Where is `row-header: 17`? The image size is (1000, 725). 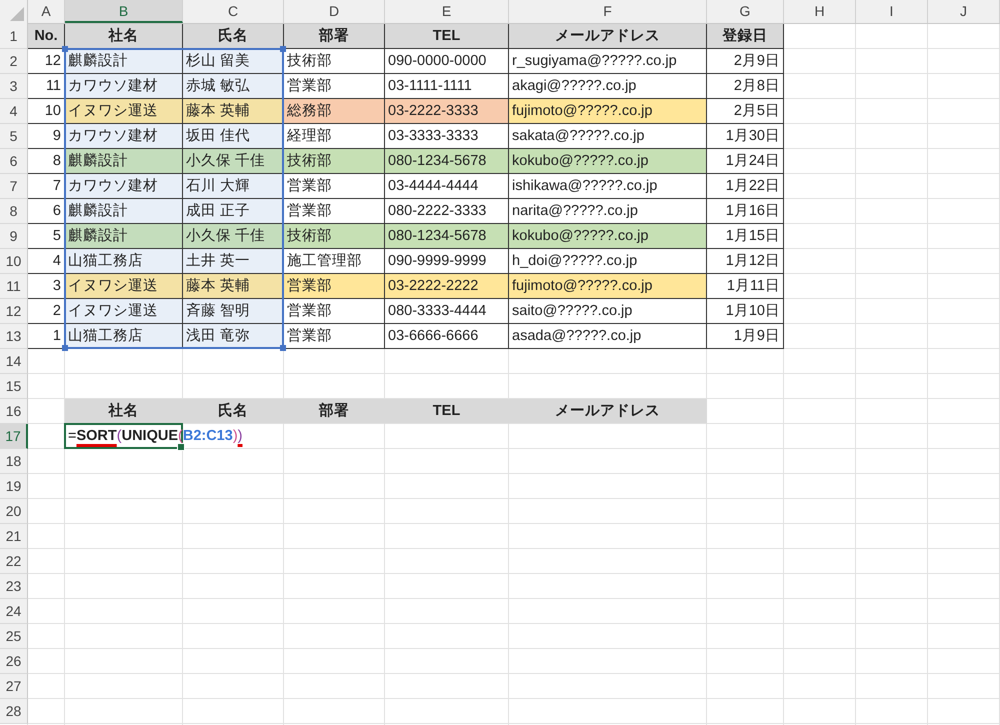 row-header: 17 is located at coordinates (14, 436).